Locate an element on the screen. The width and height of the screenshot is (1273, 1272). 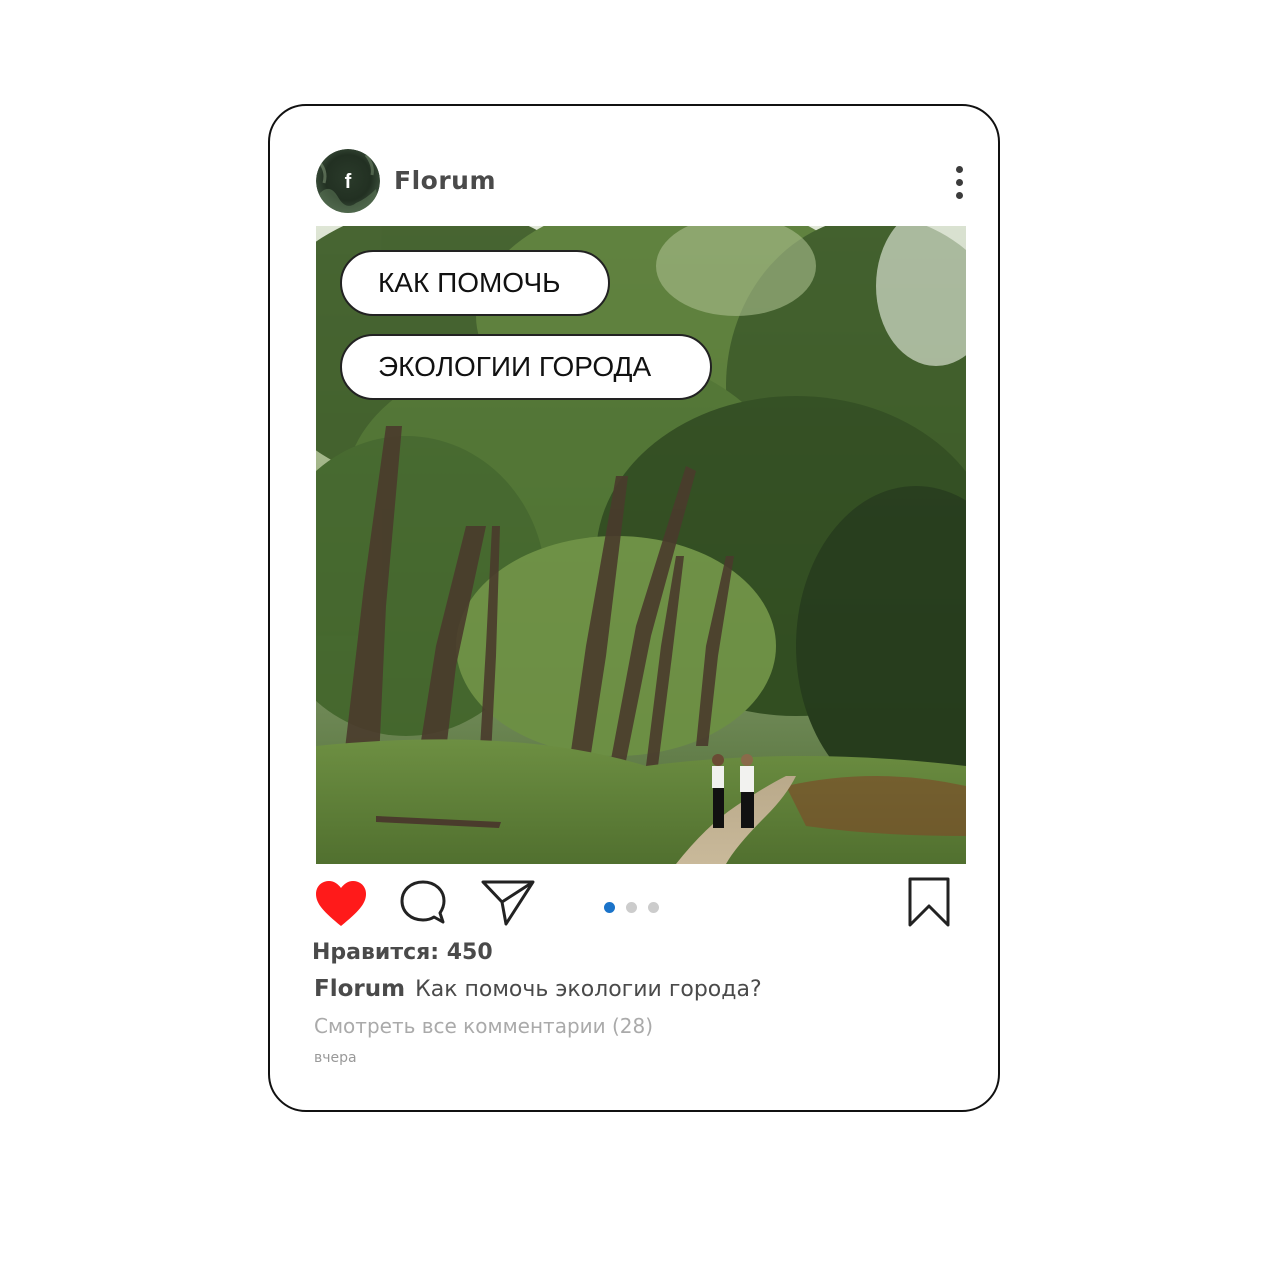
caption-username: Florum is located at coordinates (359, 989).